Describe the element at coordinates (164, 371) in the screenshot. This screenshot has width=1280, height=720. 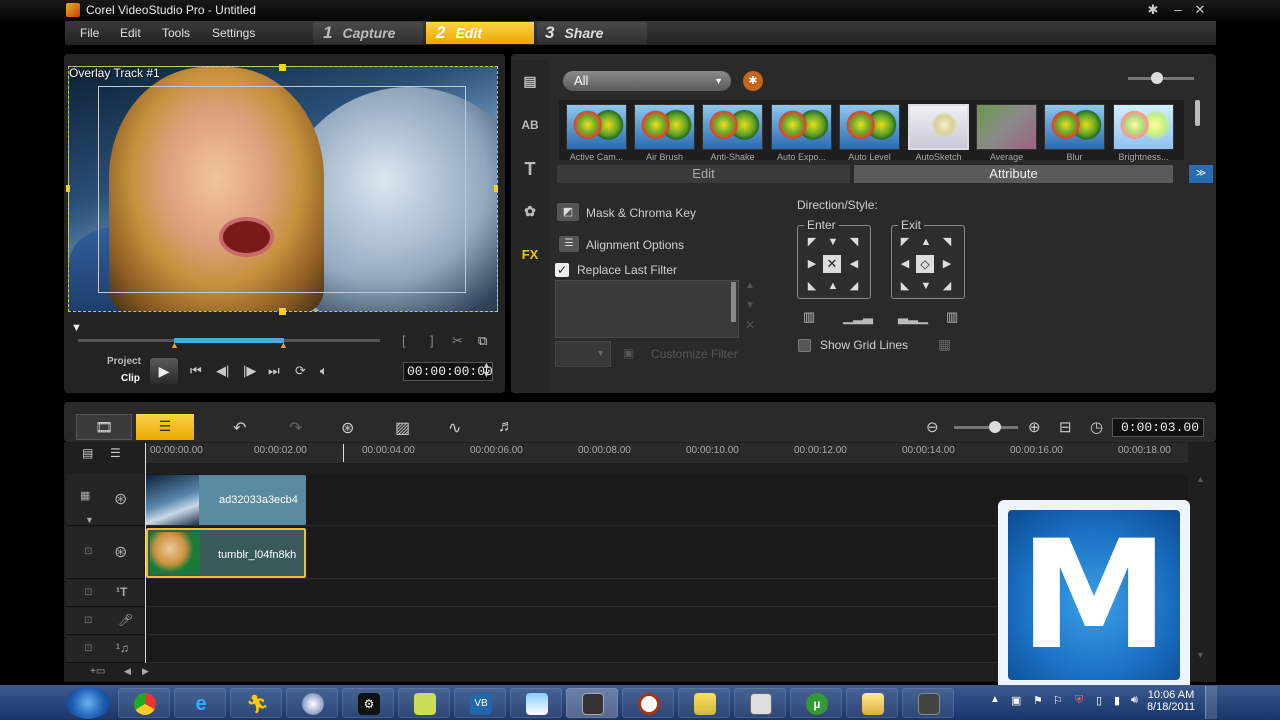
I see `play-button: ▶` at that location.